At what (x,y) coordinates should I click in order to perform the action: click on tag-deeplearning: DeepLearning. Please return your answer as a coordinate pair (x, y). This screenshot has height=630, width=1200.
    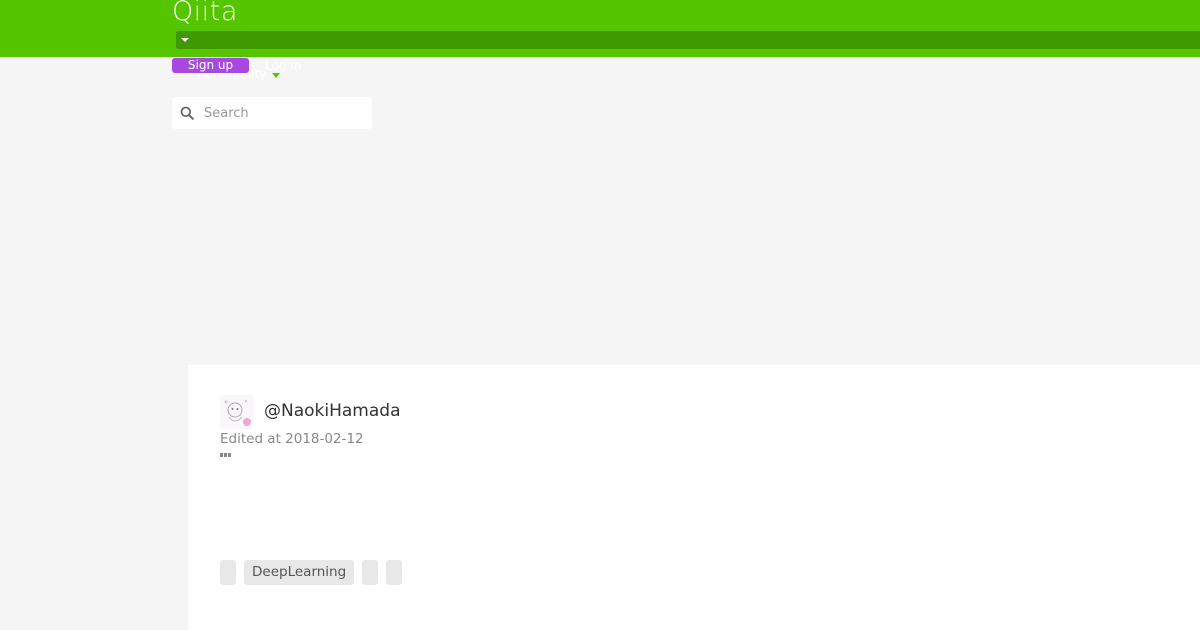
    Looking at the image, I should click on (299, 572).